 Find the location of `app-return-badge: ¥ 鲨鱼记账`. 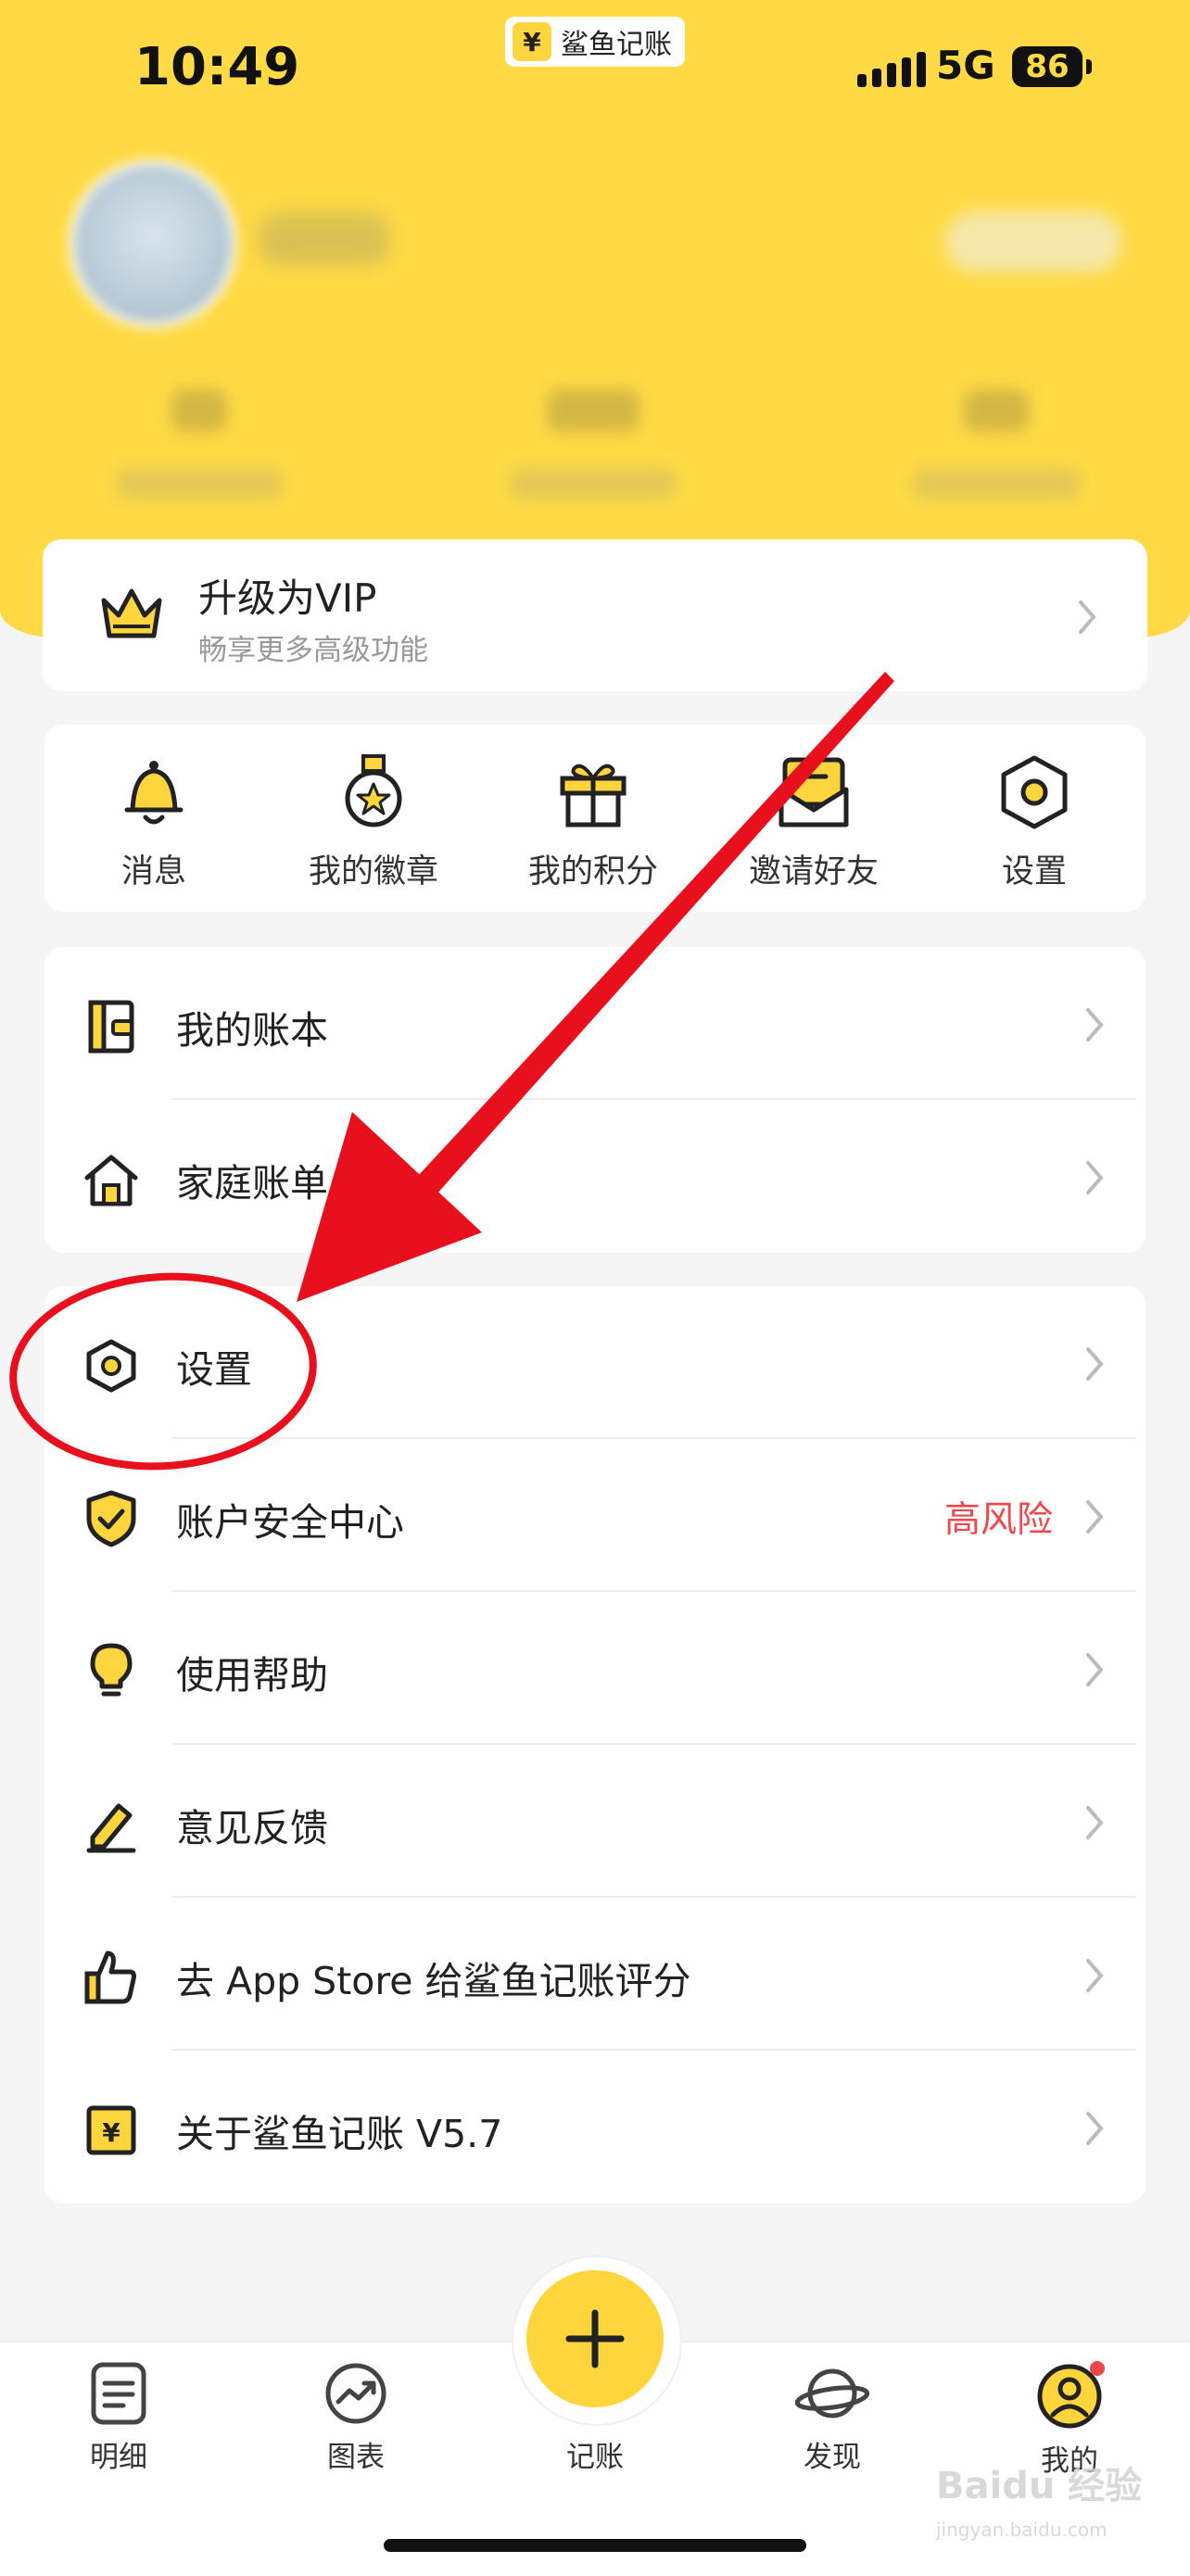

app-return-badge: ¥ 鲨鱼记账 is located at coordinates (595, 42).